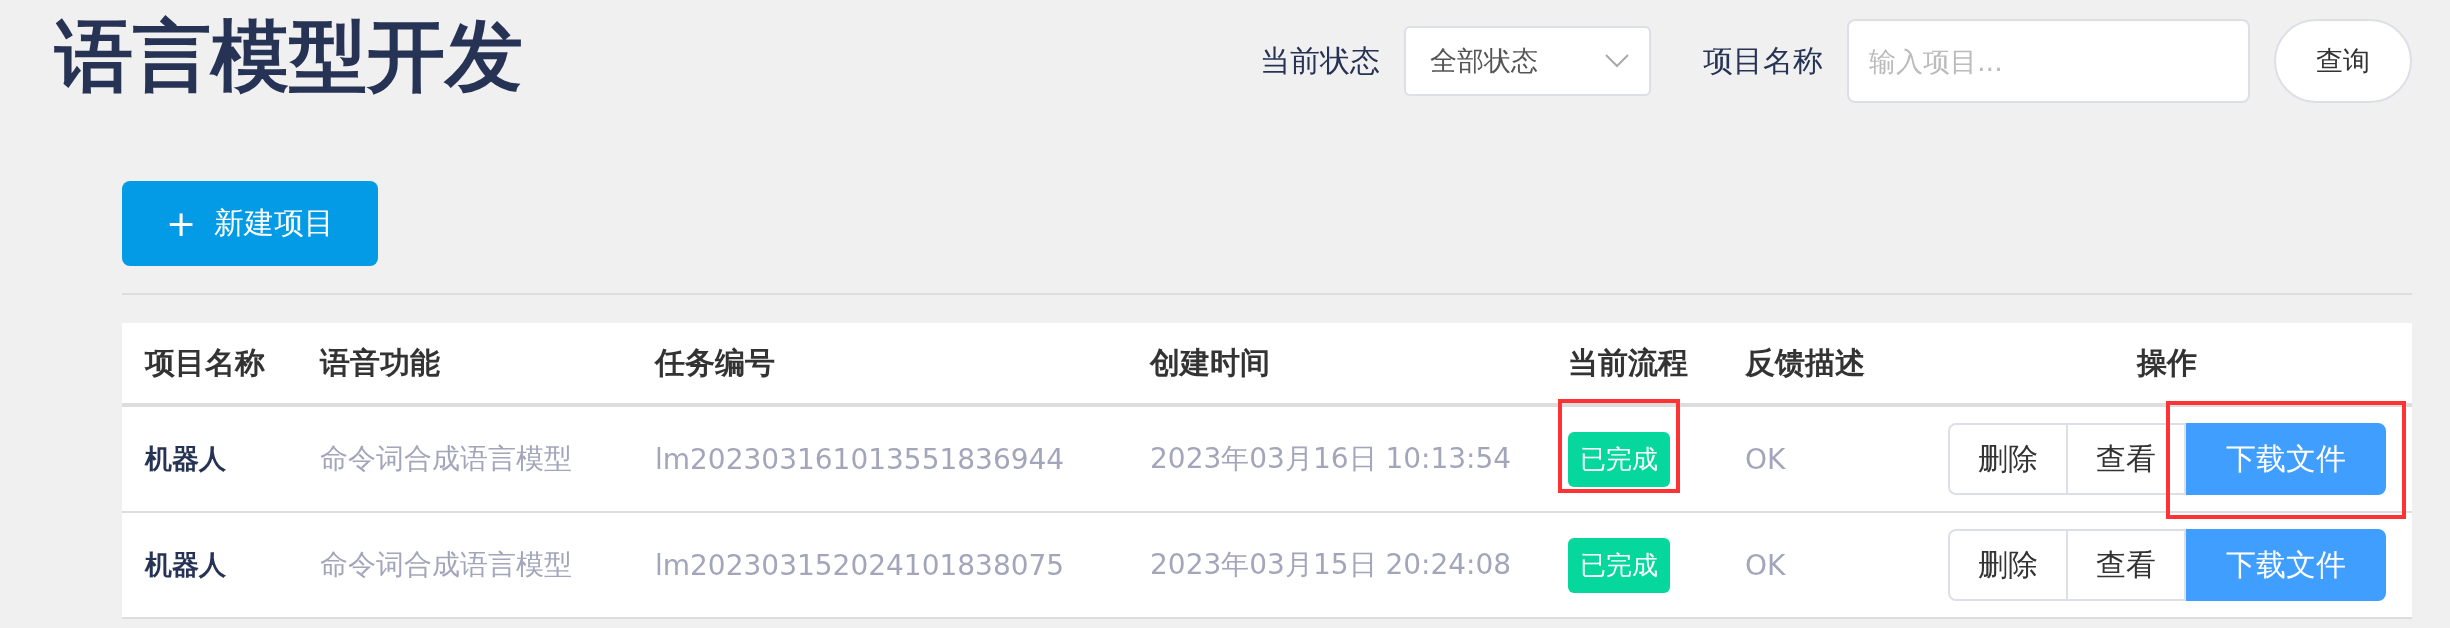 This screenshot has width=2450, height=628. Describe the element at coordinates (204, 362) in the screenshot. I see `column-header: 项目名称` at that location.